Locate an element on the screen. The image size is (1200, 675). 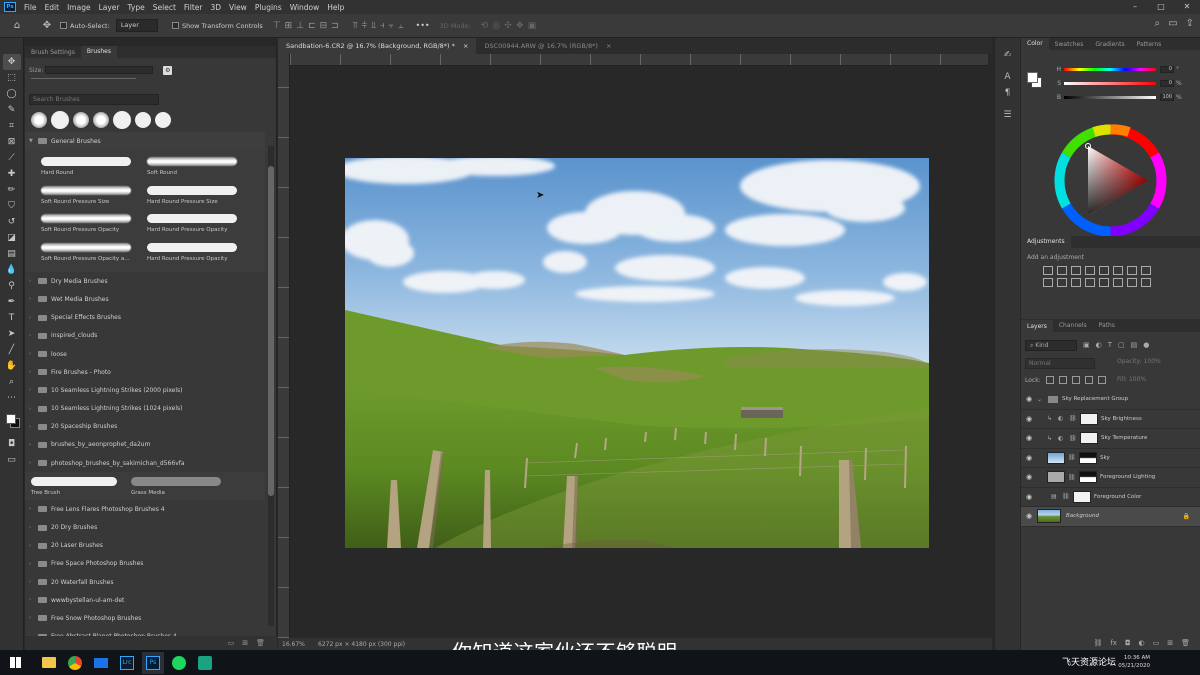
eraser-tool-icon: ◪ is located at coordinates (12, 238).